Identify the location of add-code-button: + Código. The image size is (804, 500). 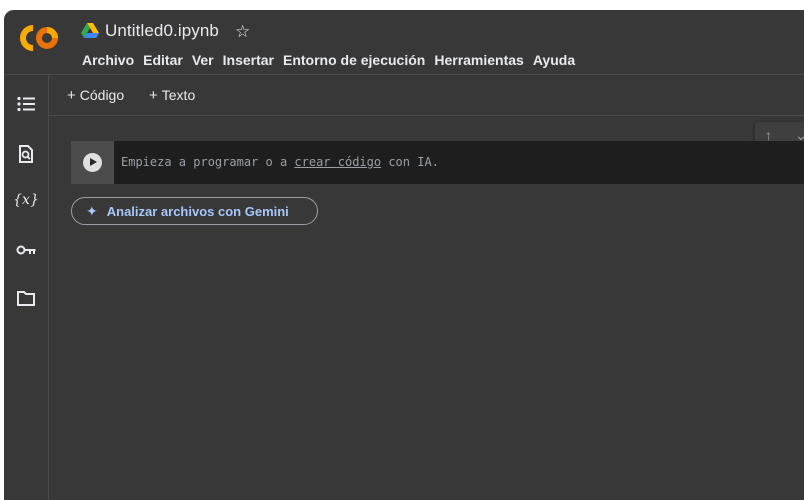
(95, 95).